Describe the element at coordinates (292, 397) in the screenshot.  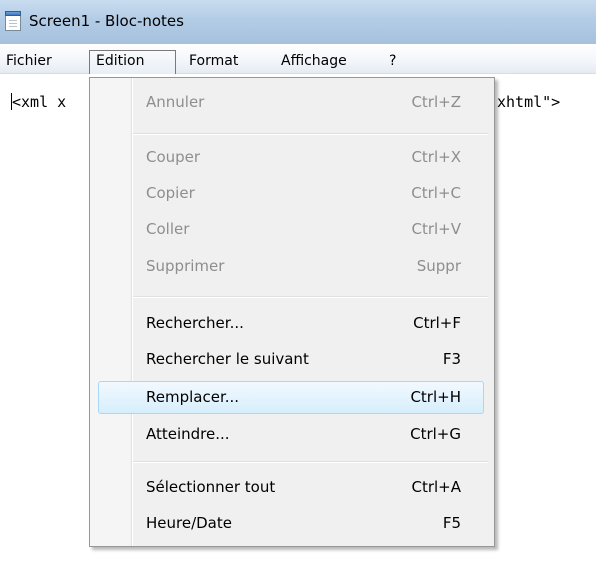
I see `menu-item-remplacer: Remplacer... Ctrl+H` at that location.